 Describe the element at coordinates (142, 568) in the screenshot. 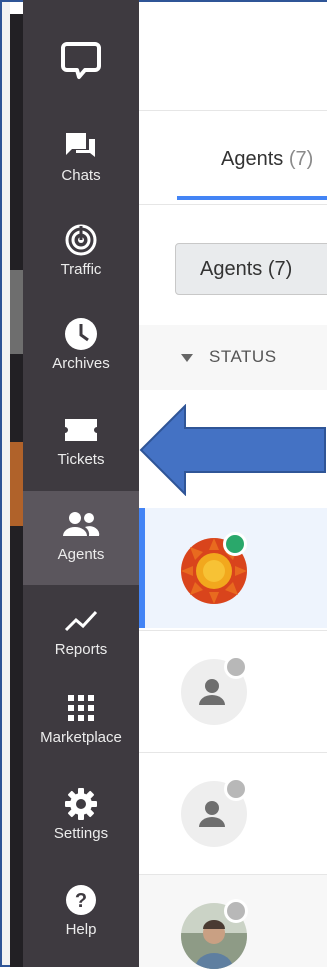

I see `selection-indicator` at that location.